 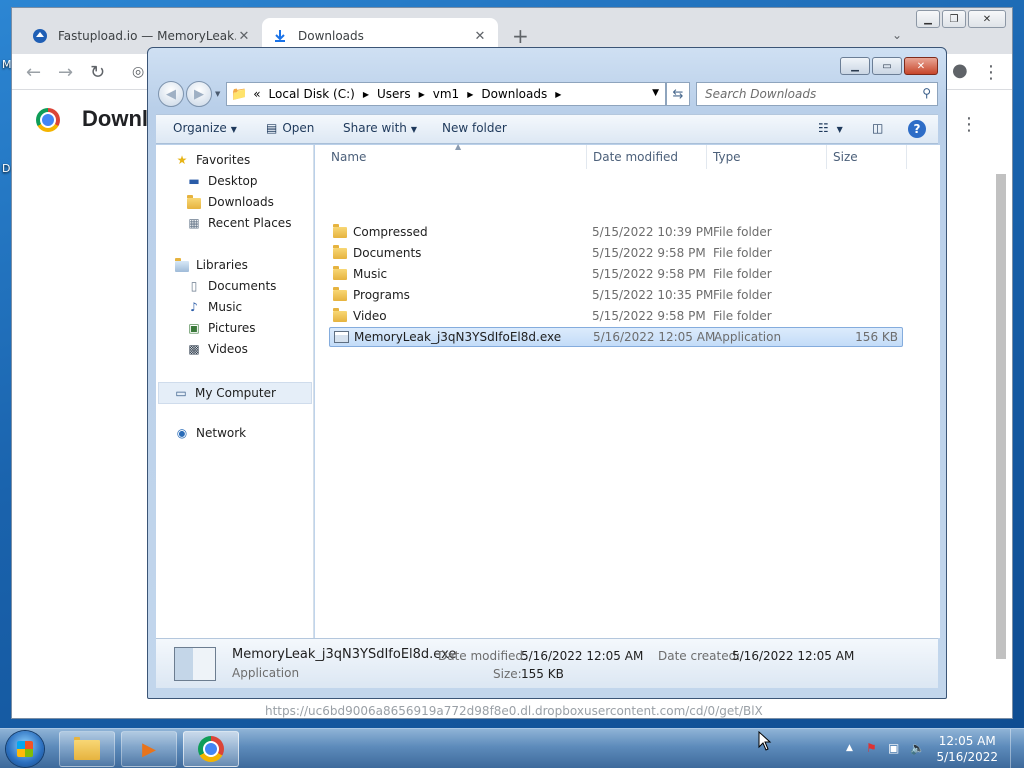 I want to click on recent-pages-chevron-icon: ▼, so click(x=217, y=94).